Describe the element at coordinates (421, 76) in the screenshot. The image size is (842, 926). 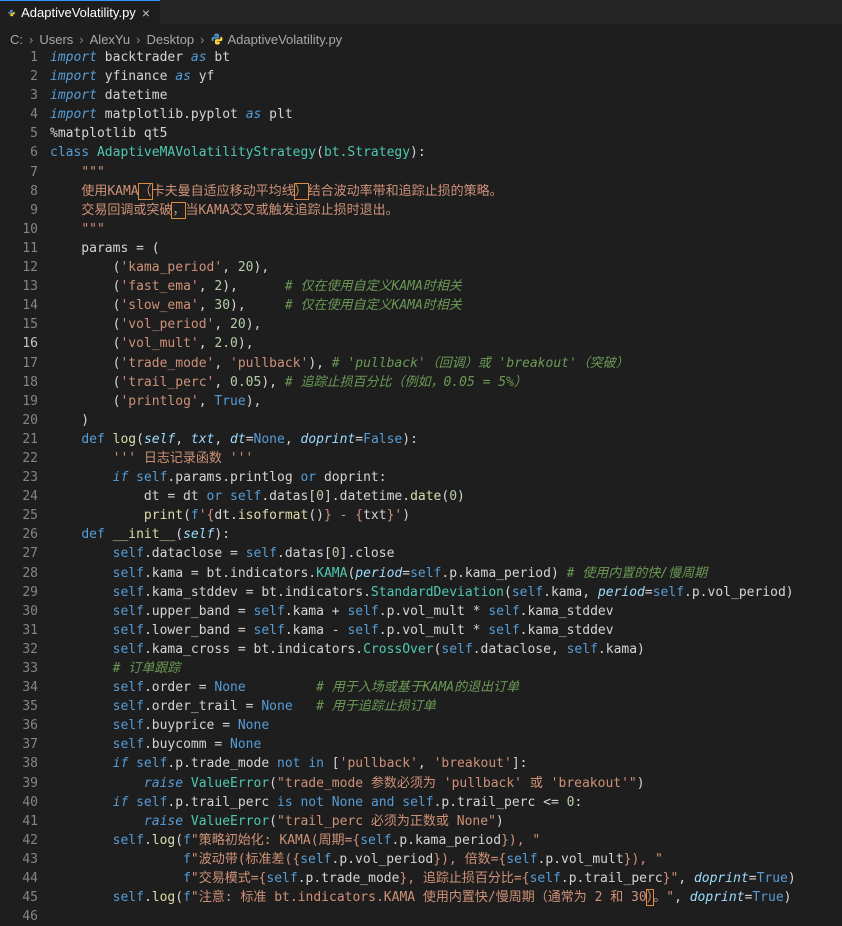
I see `code-line: 2 import yfinance as yf` at that location.